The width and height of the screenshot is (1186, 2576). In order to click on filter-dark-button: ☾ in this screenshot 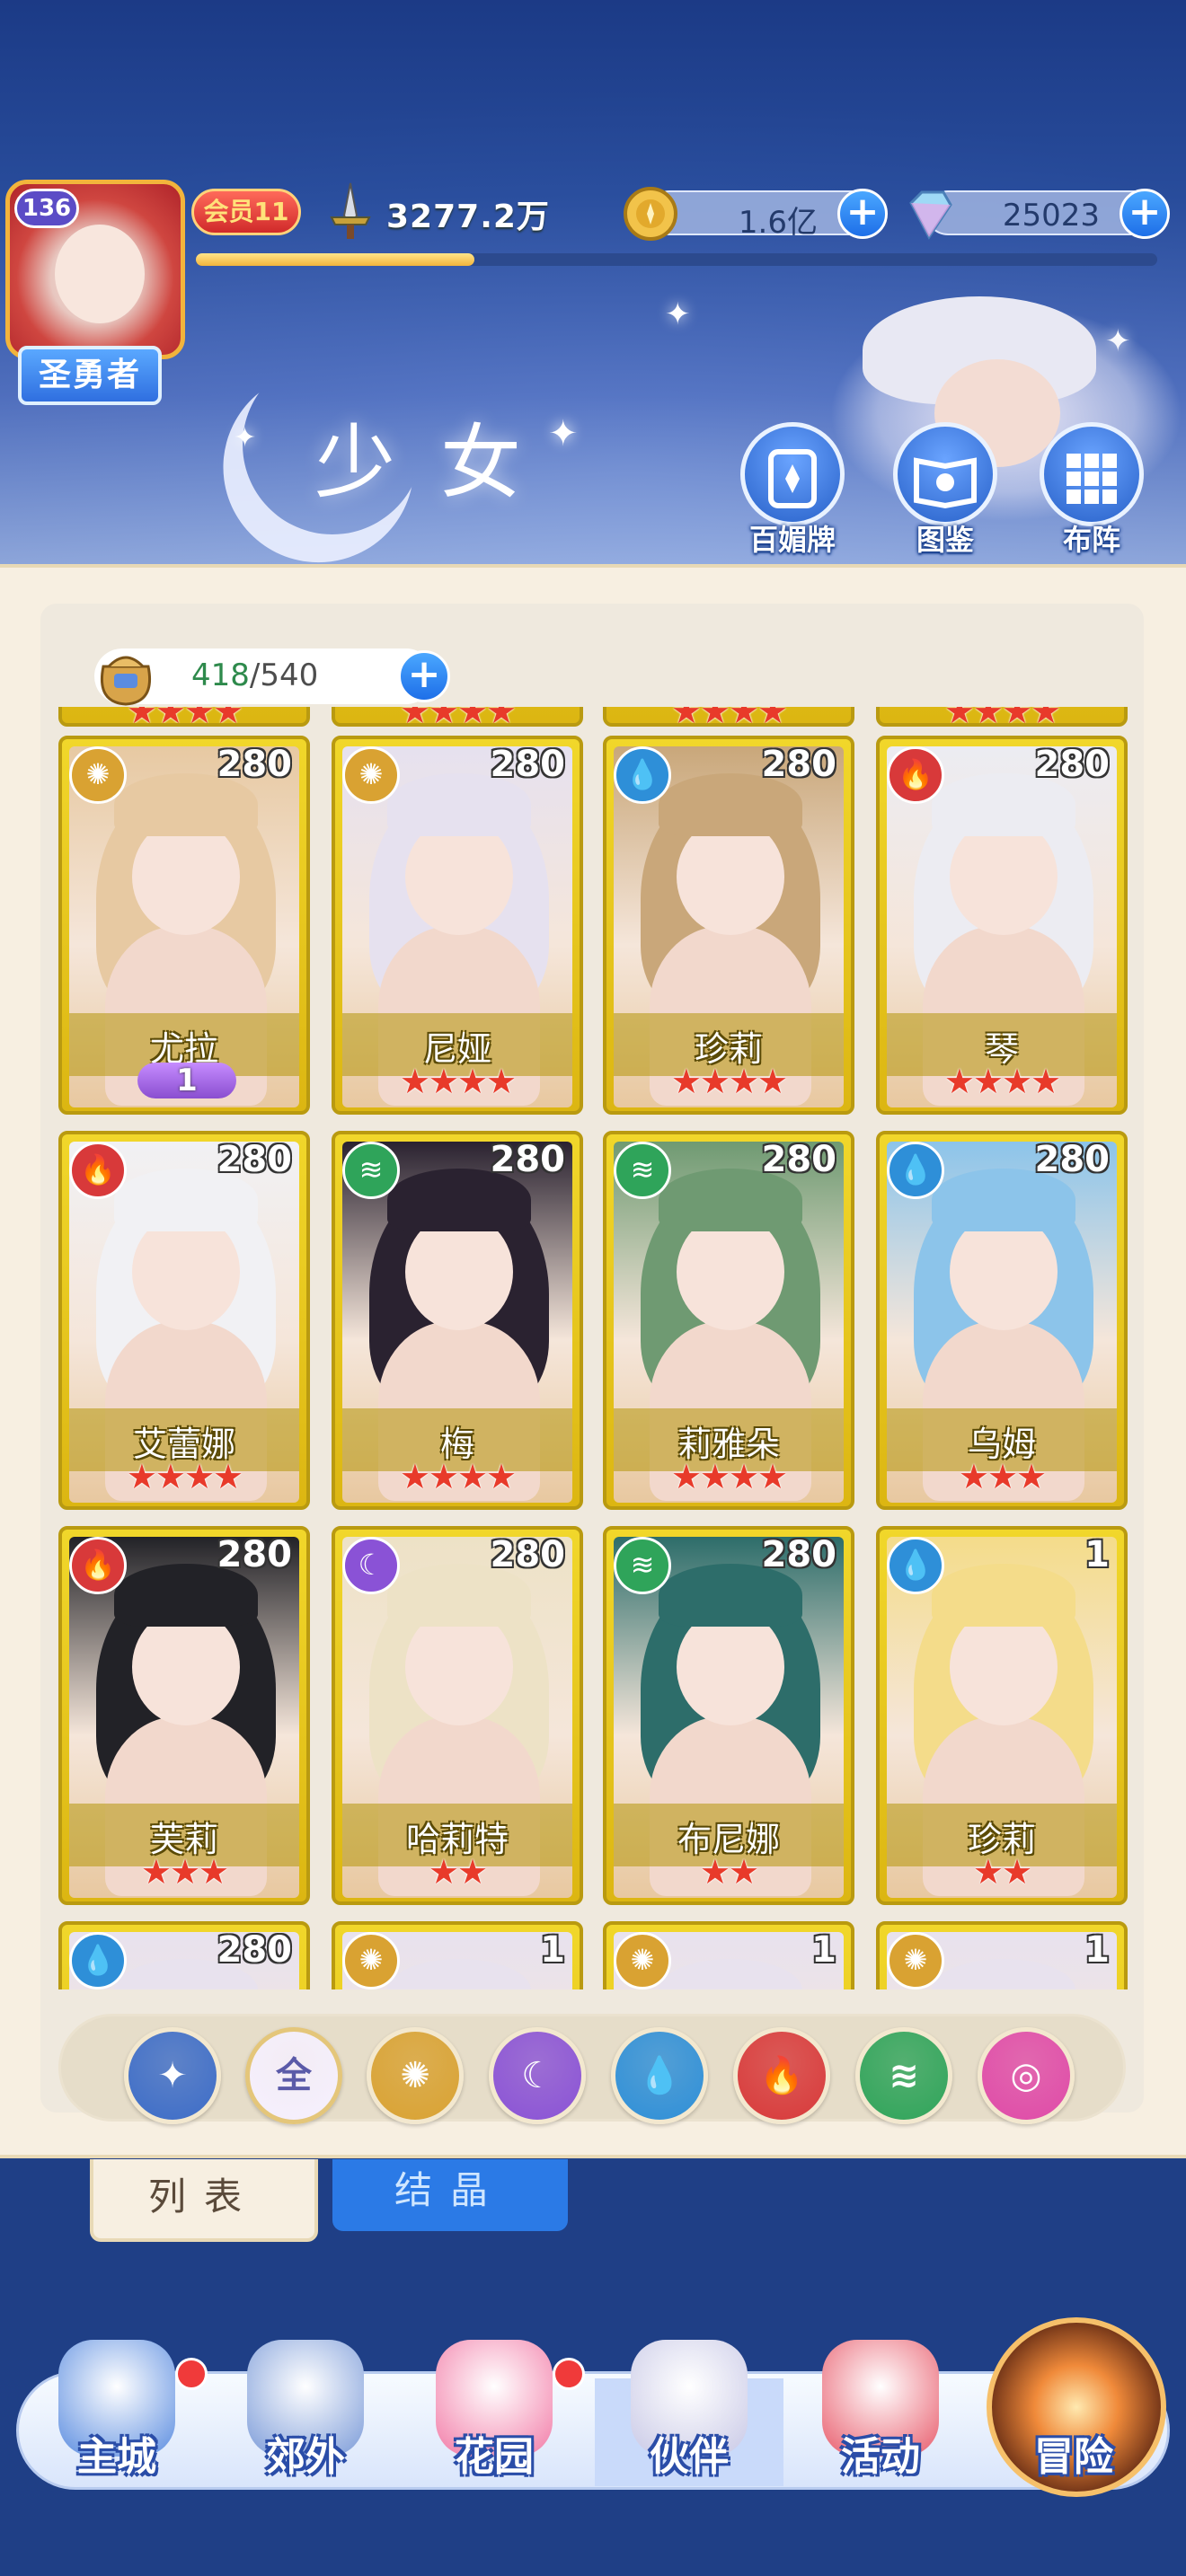, I will do `click(537, 2075)`.